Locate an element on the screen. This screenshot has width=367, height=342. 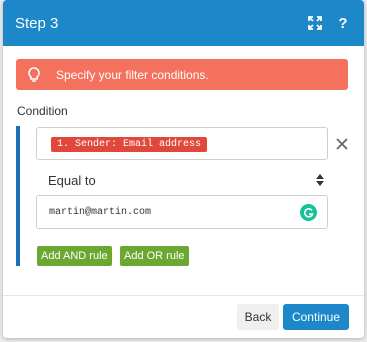
add-and-rule-button: Add AND rule is located at coordinates (74, 256).